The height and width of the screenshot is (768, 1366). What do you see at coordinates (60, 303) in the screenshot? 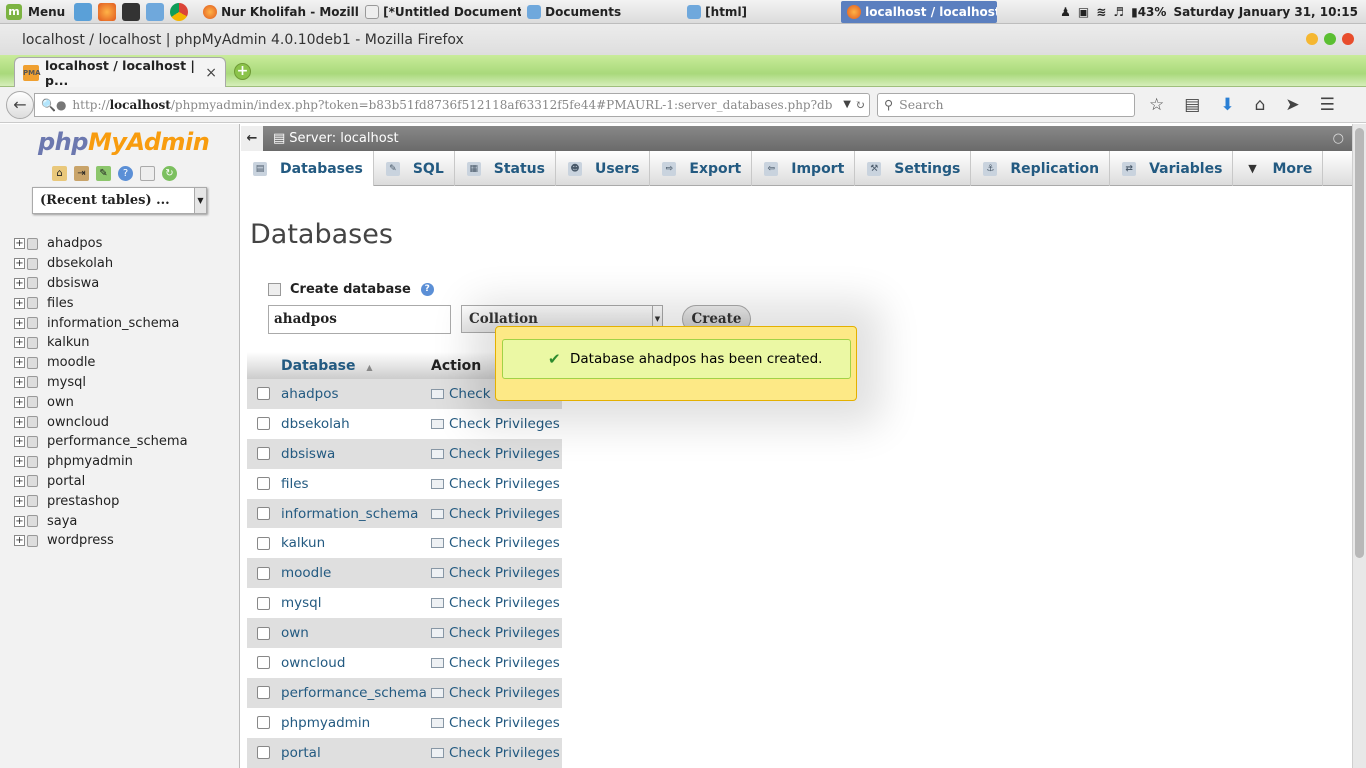
I see `sidebar-db-label: files` at bounding box center [60, 303].